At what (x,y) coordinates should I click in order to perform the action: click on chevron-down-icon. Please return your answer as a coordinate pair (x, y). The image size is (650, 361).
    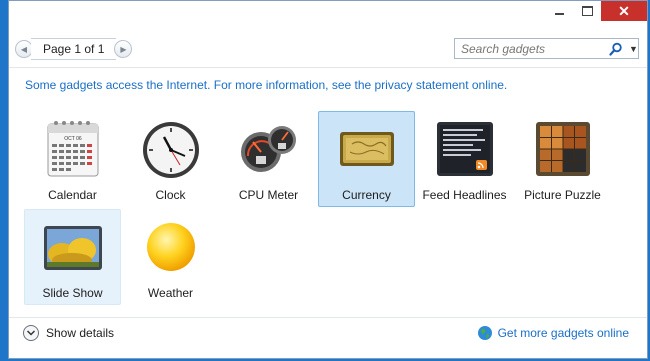
    Looking at the image, I should click on (31, 333).